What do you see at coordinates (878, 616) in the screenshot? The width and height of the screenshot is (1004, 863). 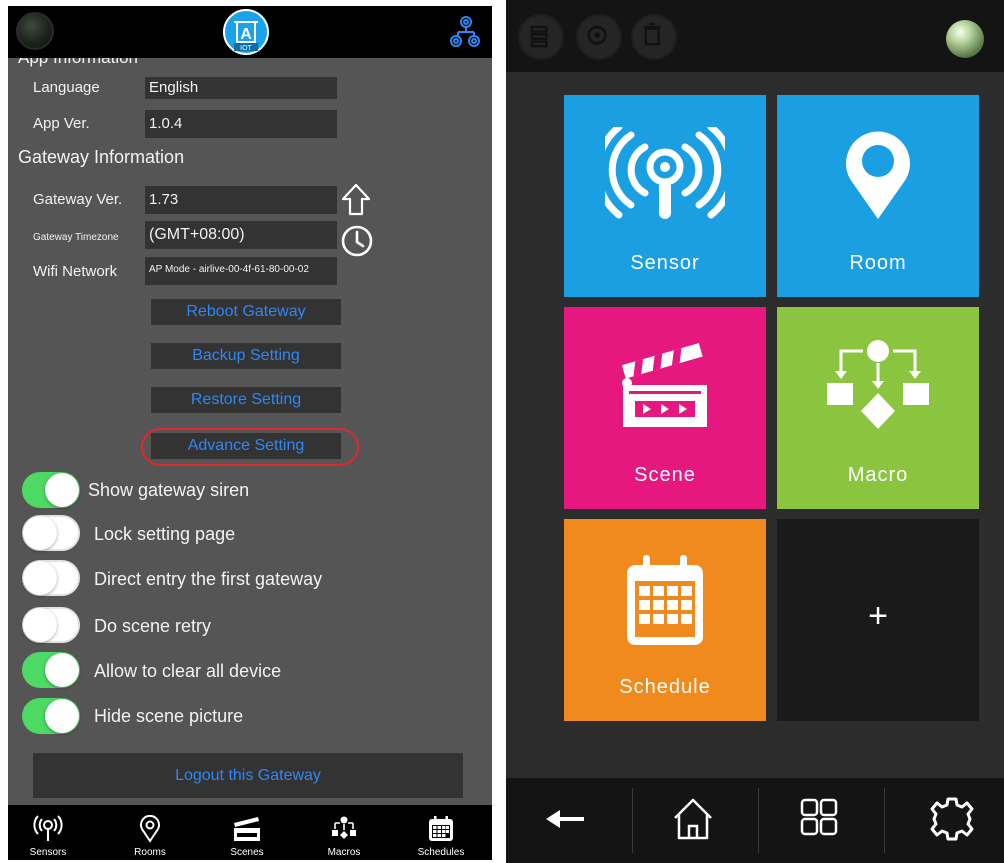 I see `plus-icon: +` at bounding box center [878, 616].